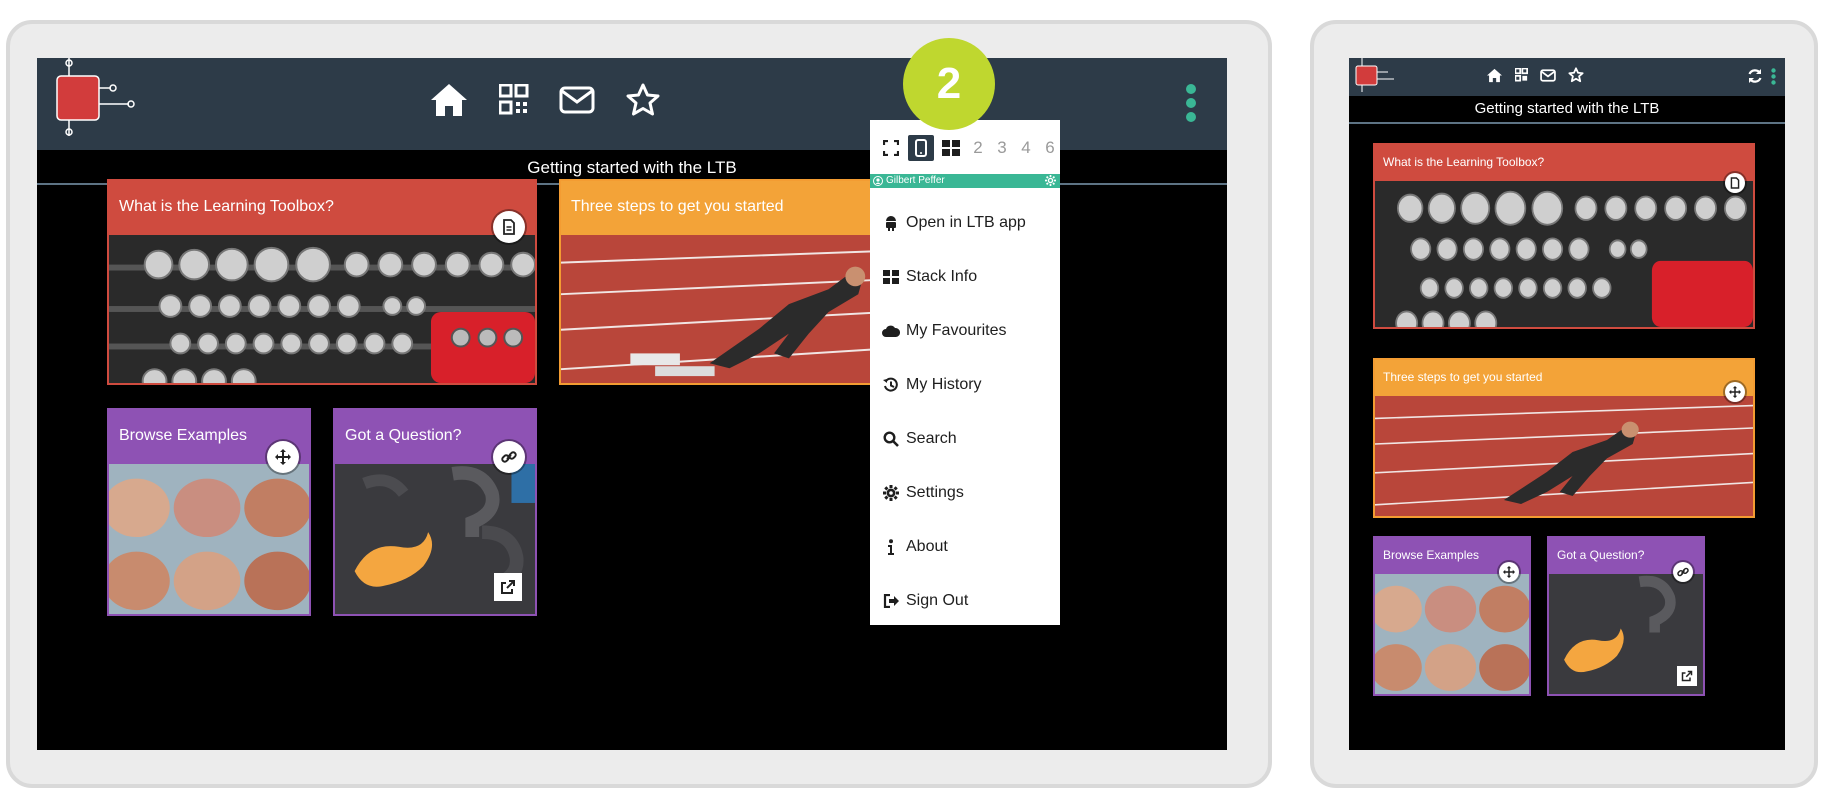 This screenshot has height=802, width=1826. Describe the element at coordinates (915, 180) in the screenshot. I see `user-name: Gilbert Peffer` at that location.